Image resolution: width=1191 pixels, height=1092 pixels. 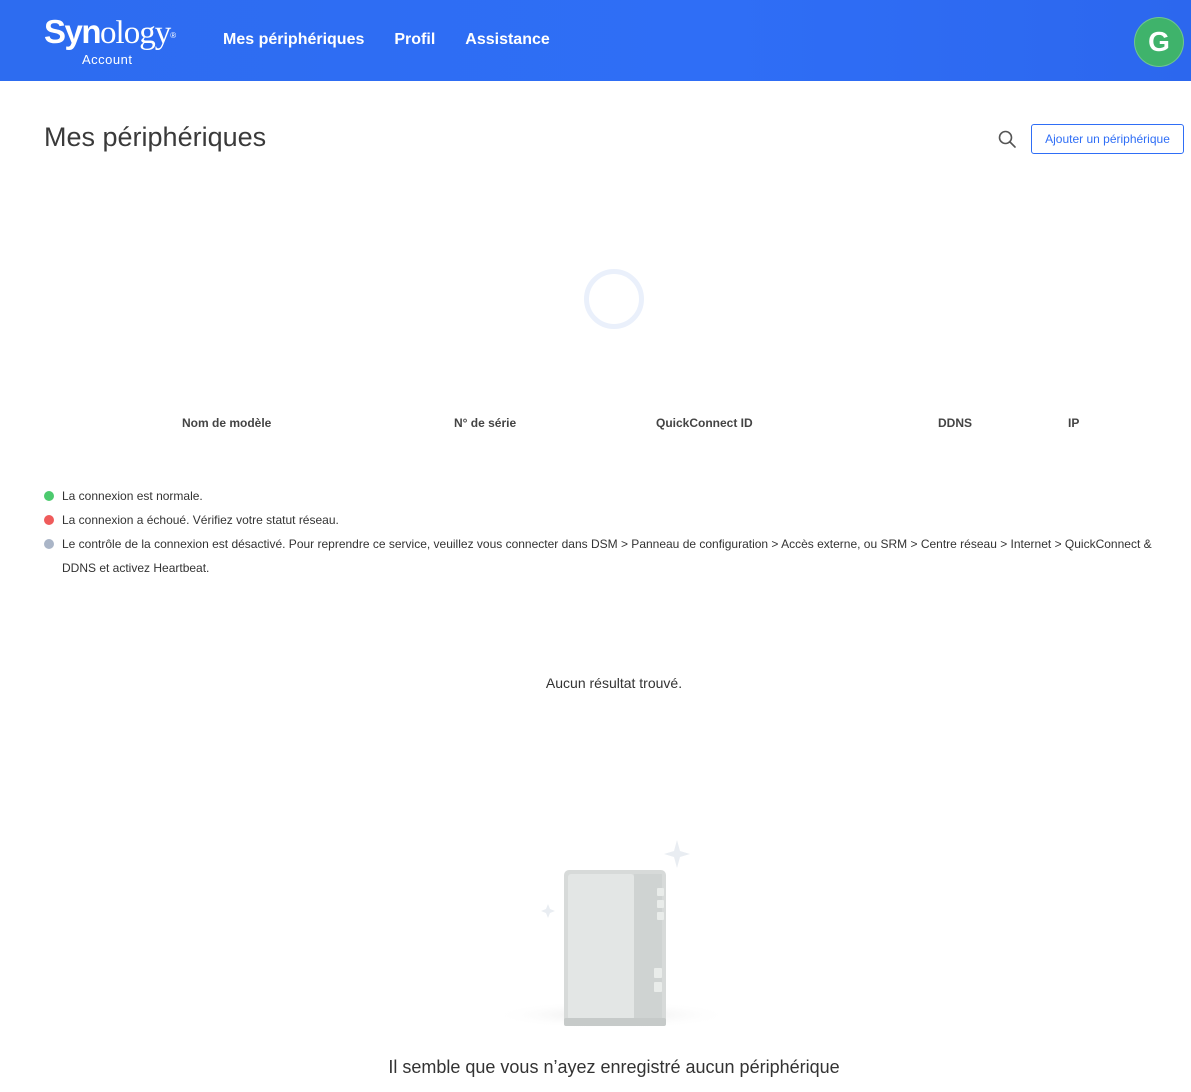 I want to click on logo-wordmark: Synology®, so click(x=110, y=32).